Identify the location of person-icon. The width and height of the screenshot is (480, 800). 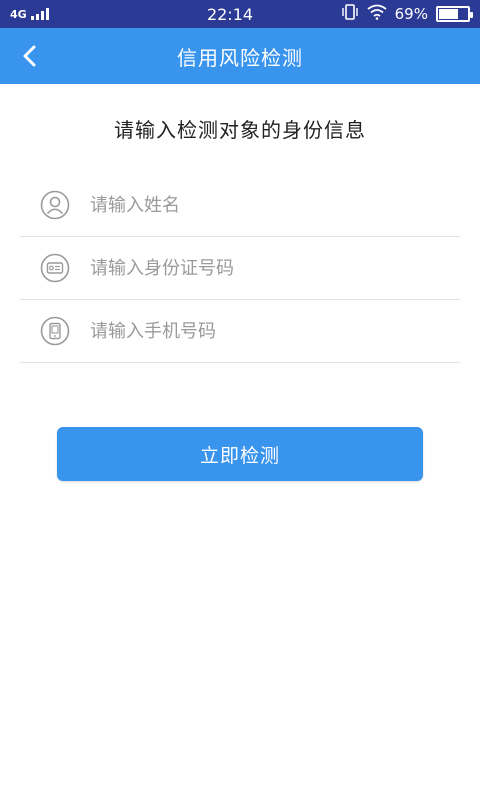
(55, 205).